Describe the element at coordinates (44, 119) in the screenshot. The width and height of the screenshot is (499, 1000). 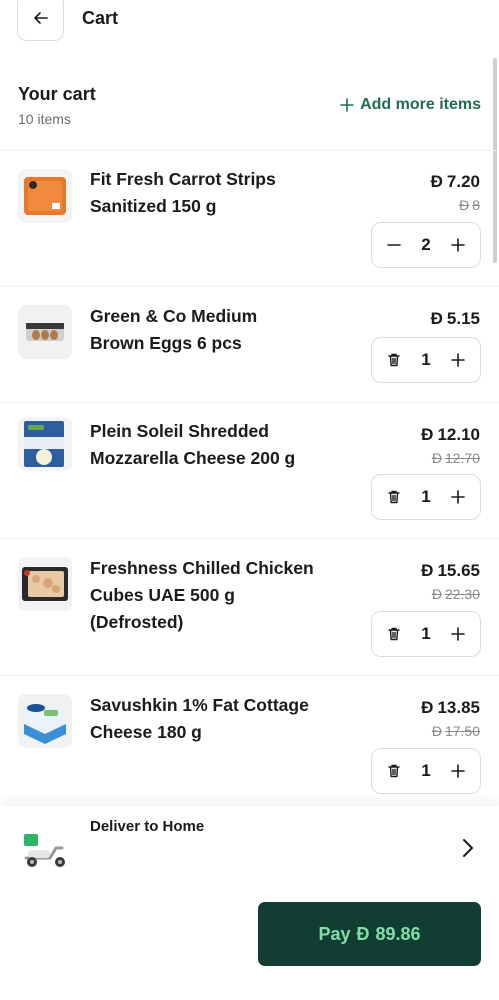
I see `cart-item-count: 10 items` at that location.